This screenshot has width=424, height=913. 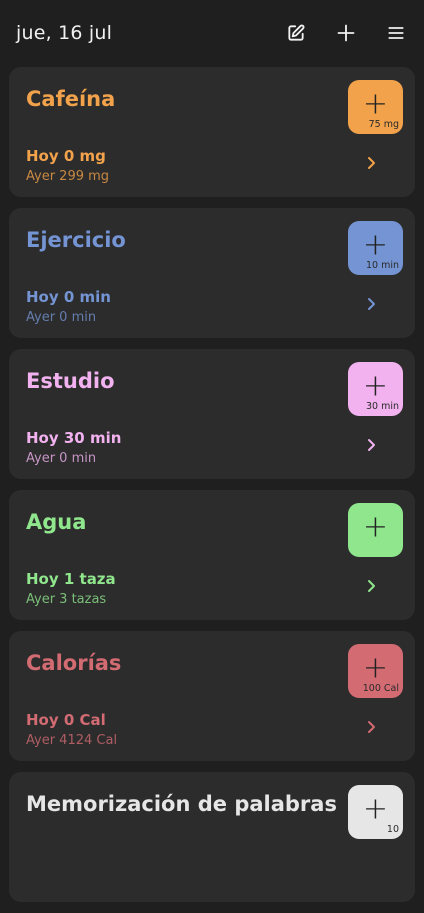 What do you see at coordinates (56, 522) in the screenshot?
I see `tracker-title: Agua` at bounding box center [56, 522].